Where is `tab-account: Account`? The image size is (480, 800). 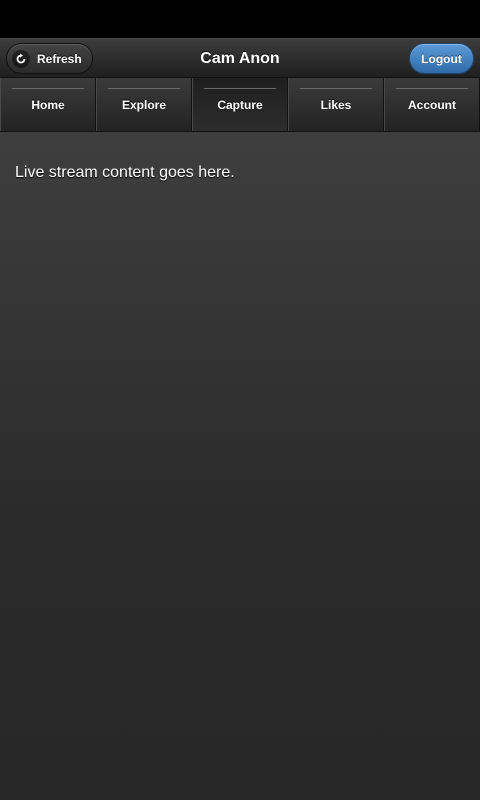 tab-account: Account is located at coordinates (432, 104).